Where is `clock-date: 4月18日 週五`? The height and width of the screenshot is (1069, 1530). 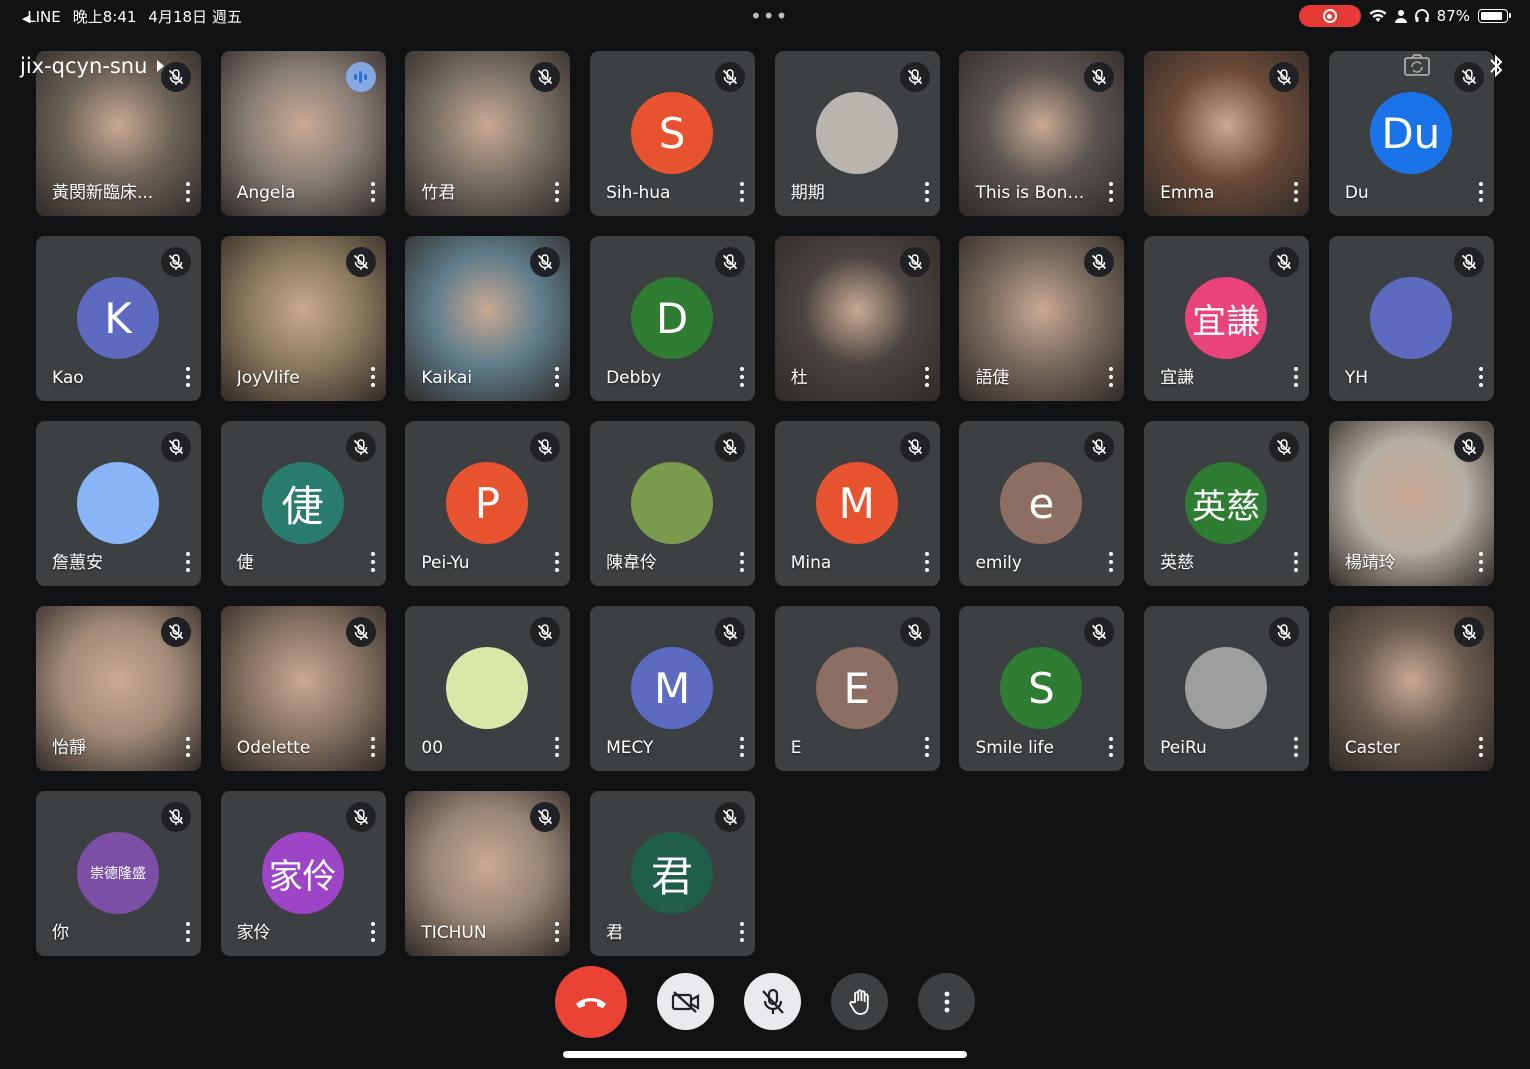
clock-date: 4月18日 週五 is located at coordinates (195, 17).